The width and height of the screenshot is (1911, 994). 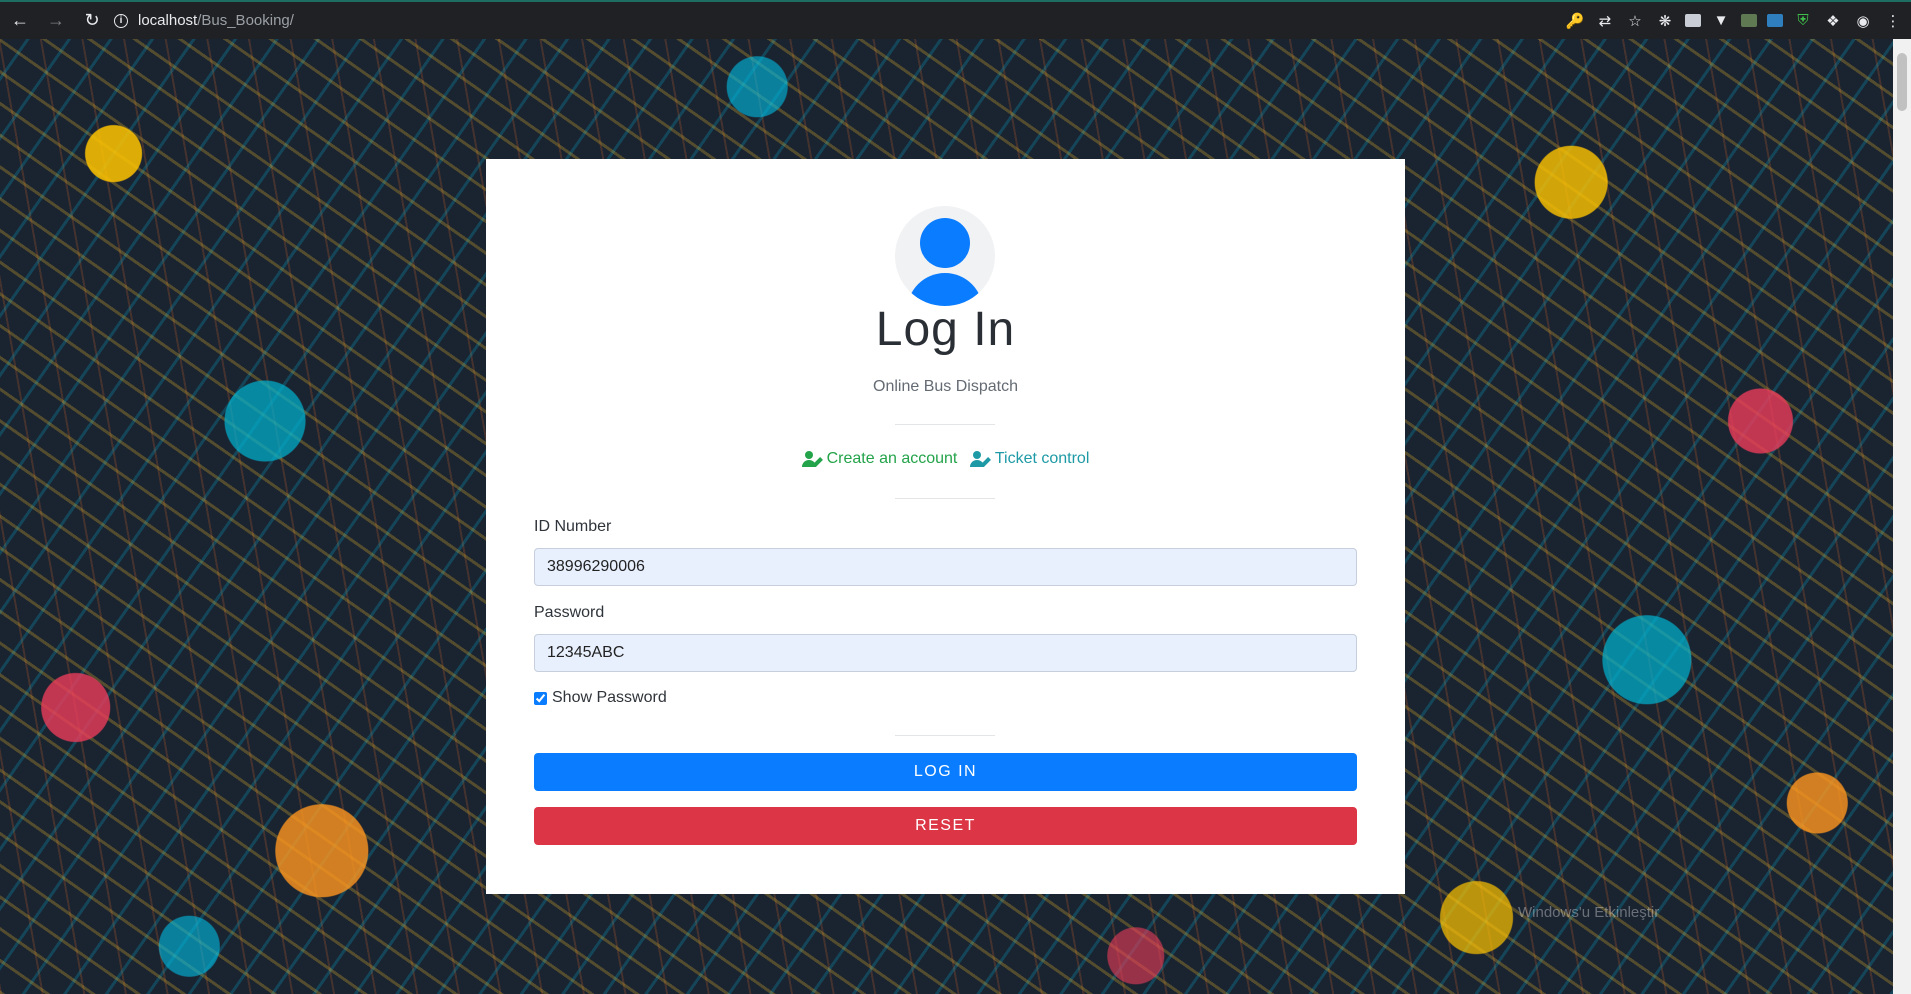 I want to click on url-path: /Bus_Booking/, so click(x=245, y=20).